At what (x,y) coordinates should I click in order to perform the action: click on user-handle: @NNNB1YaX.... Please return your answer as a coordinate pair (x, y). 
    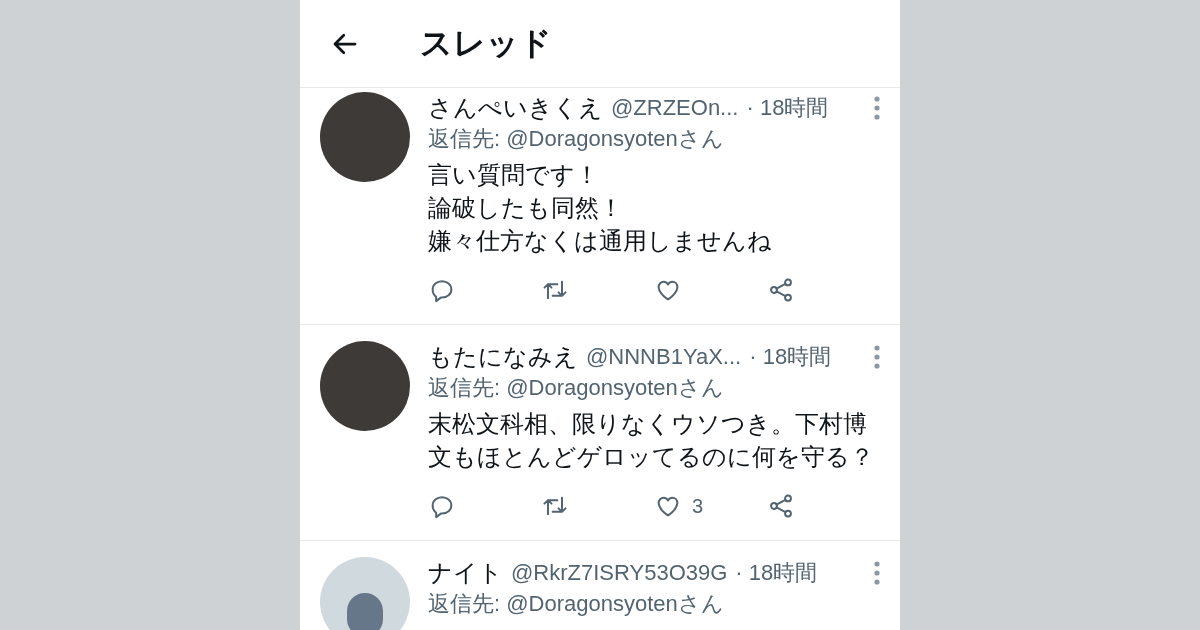
    Looking at the image, I should click on (664, 357).